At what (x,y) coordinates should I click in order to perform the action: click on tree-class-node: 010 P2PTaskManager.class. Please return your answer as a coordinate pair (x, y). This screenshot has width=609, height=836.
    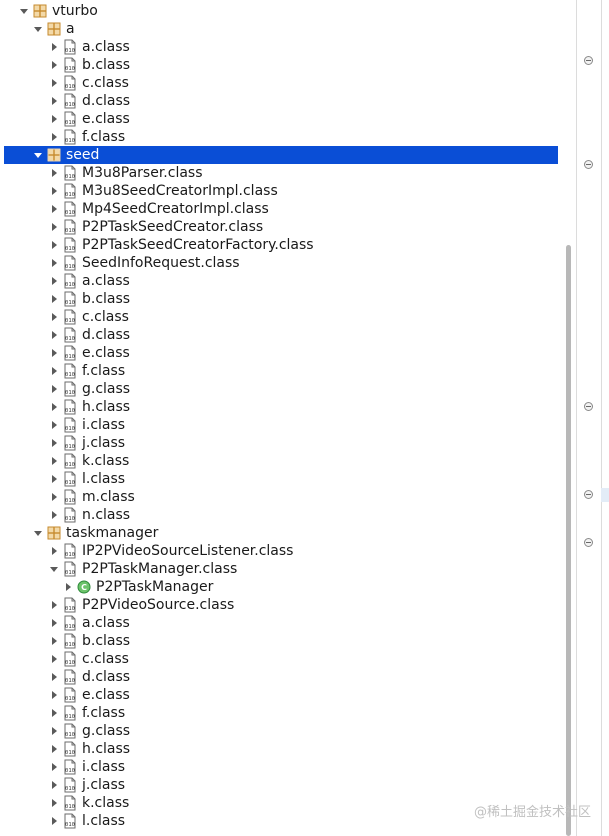
    Looking at the image, I should click on (280, 569).